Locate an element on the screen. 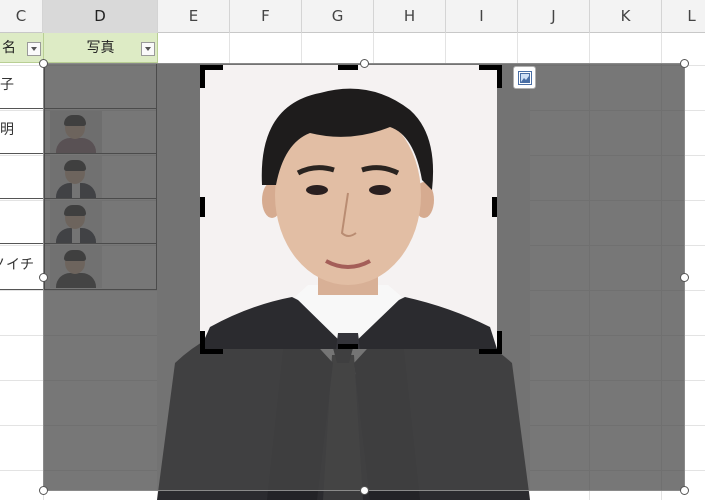 The height and width of the screenshot is (500, 705). table-header-photo-label: 写真 is located at coordinates (100, 48).